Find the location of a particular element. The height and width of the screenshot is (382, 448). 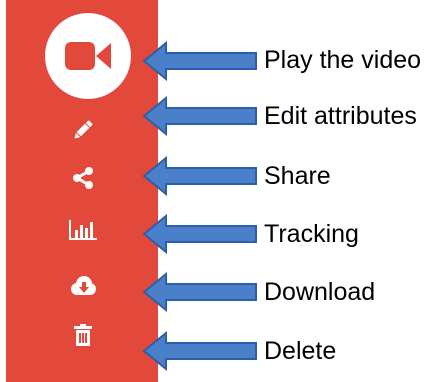

tracking-button is located at coordinates (83, 230).